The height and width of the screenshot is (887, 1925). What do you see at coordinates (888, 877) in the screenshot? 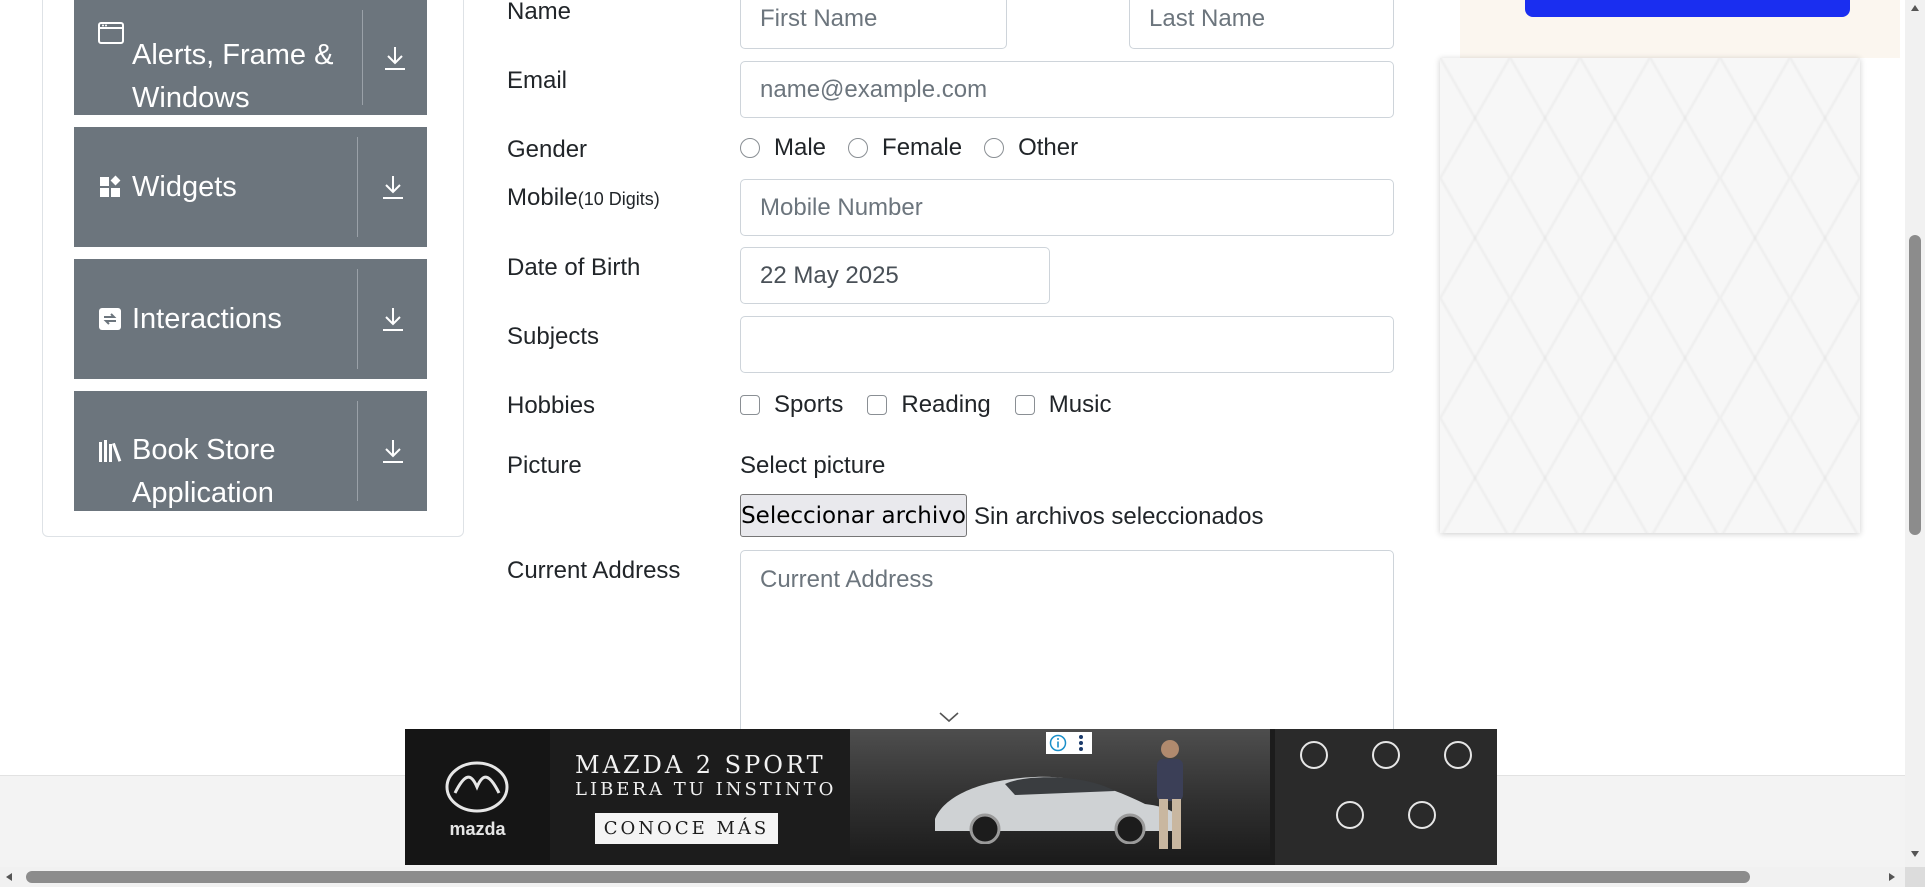
I see `horizontal-scroll-thumb` at bounding box center [888, 877].